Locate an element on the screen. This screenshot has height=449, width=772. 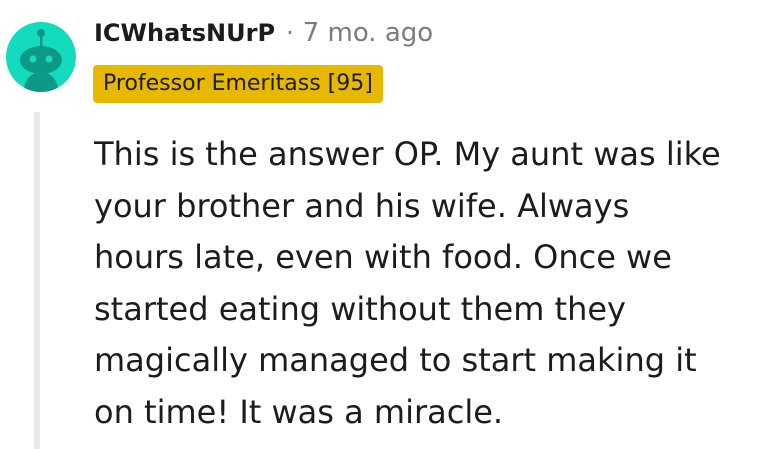
user-avatar is located at coordinates (41, 57).